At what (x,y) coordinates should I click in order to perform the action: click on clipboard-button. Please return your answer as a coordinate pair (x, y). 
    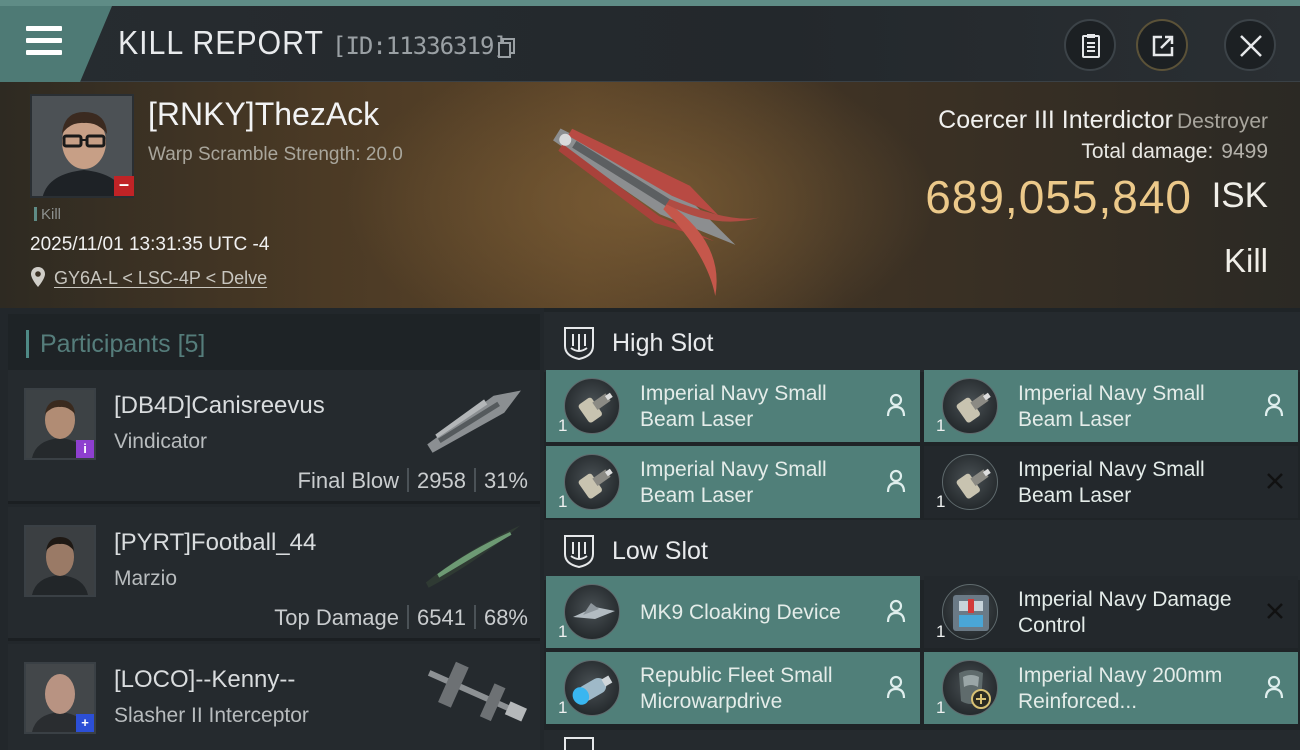
    Looking at the image, I should click on (1090, 45).